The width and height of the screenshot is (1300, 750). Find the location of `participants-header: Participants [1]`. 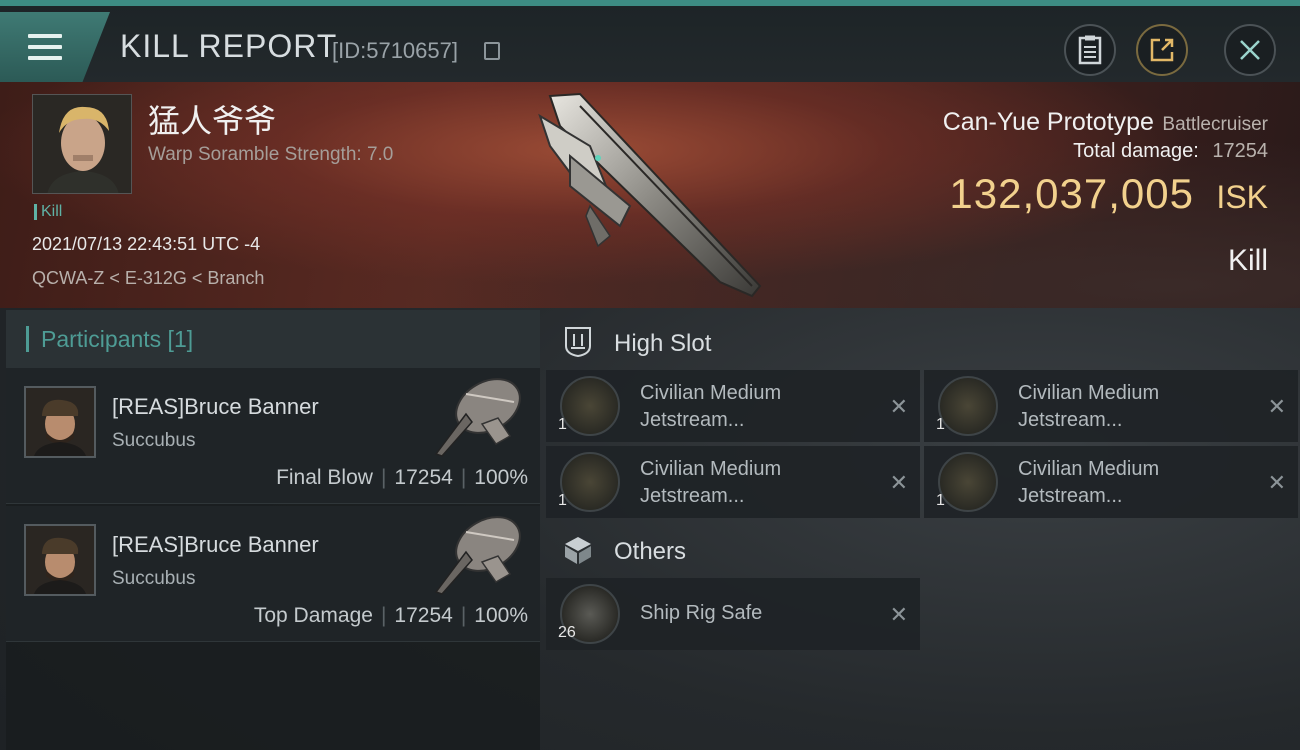

participants-header: Participants [1] is located at coordinates (273, 339).